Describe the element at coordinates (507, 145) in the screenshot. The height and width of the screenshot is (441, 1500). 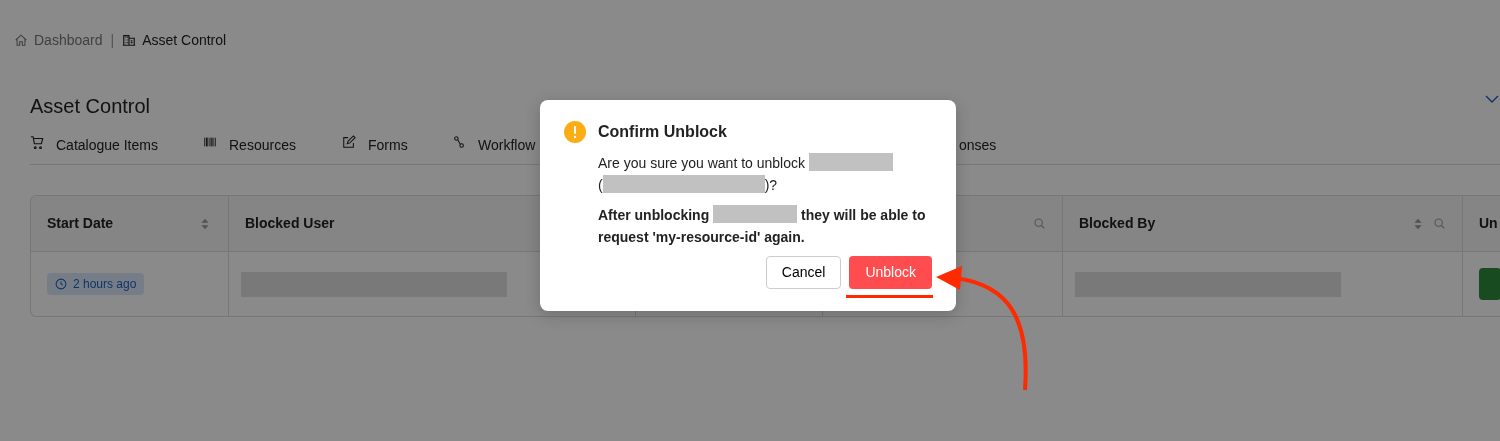
I see `tab: Workflow` at that location.